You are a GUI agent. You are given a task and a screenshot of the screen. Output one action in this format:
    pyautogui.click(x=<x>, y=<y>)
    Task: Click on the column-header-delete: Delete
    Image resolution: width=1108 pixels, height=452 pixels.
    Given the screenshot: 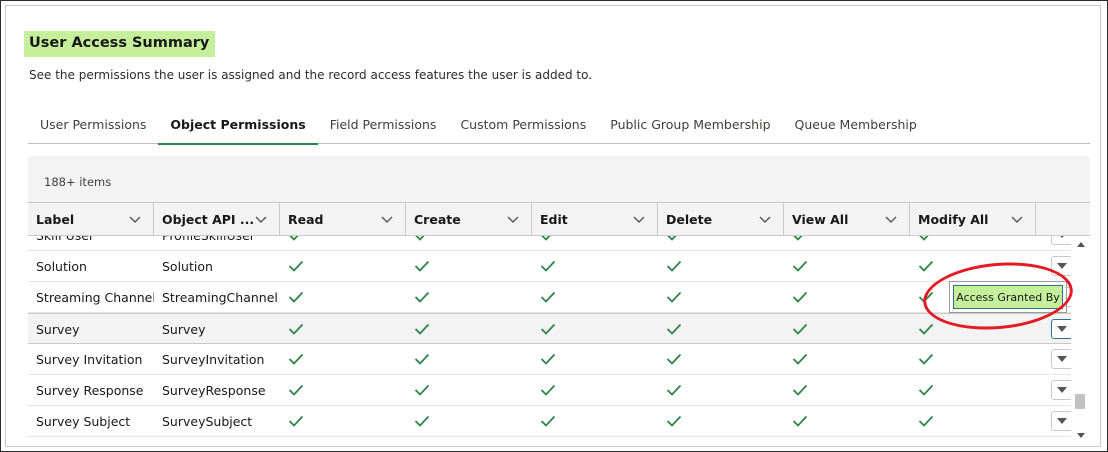 What is the action you would take?
    pyautogui.click(x=721, y=219)
    